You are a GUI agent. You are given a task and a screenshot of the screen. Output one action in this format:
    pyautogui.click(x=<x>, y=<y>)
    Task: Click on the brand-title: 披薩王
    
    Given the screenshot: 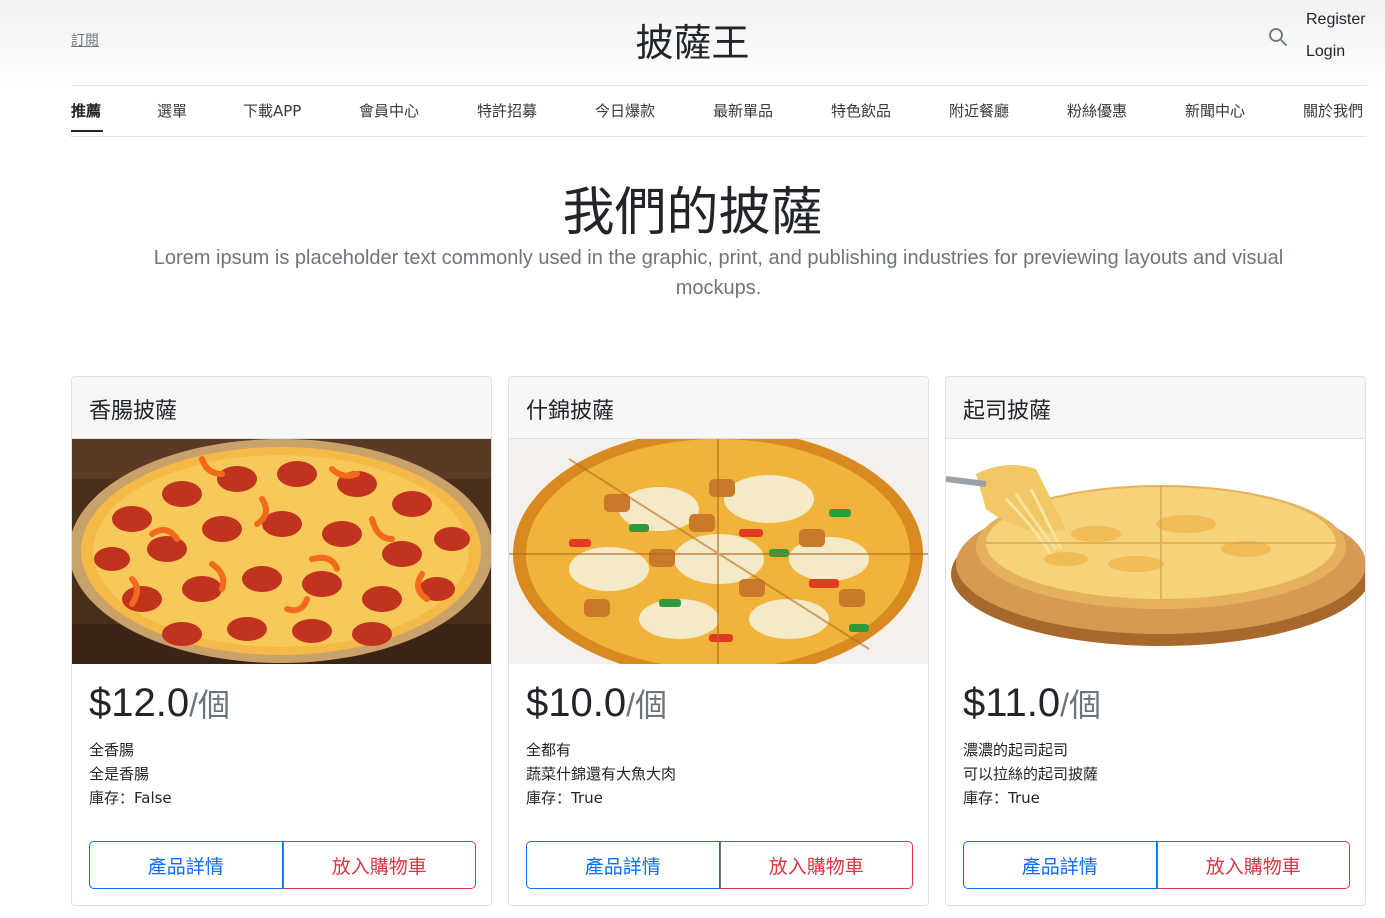 What is the action you would take?
    pyautogui.click(x=692, y=43)
    